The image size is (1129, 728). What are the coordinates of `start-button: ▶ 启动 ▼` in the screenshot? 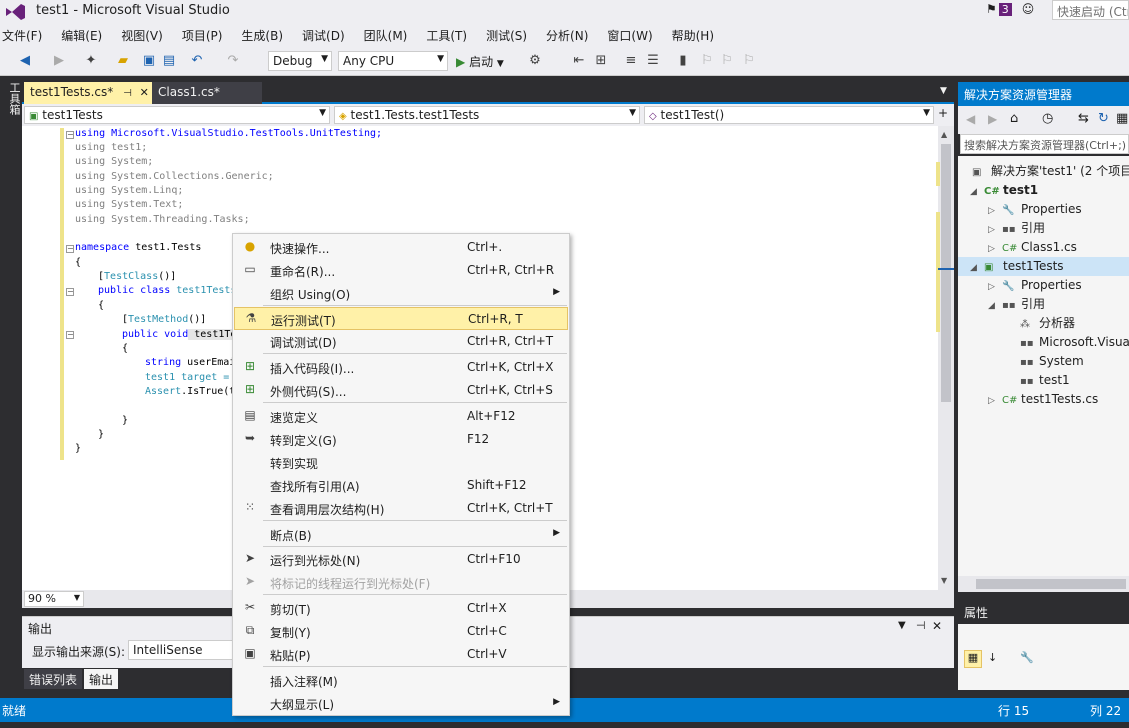 It's located at (480, 61).